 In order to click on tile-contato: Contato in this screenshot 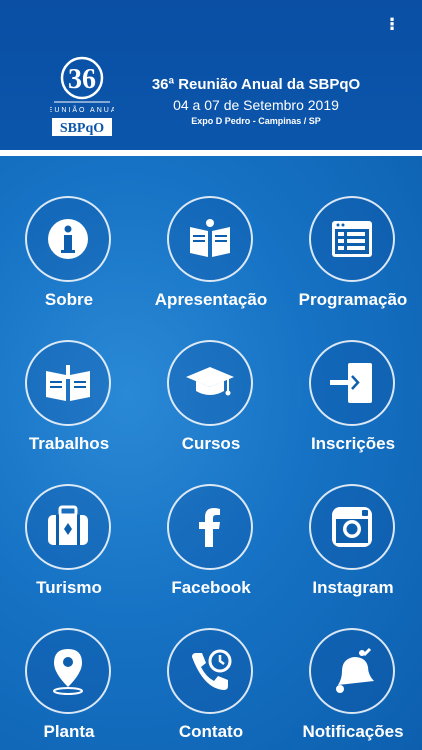, I will do `click(211, 664)`.